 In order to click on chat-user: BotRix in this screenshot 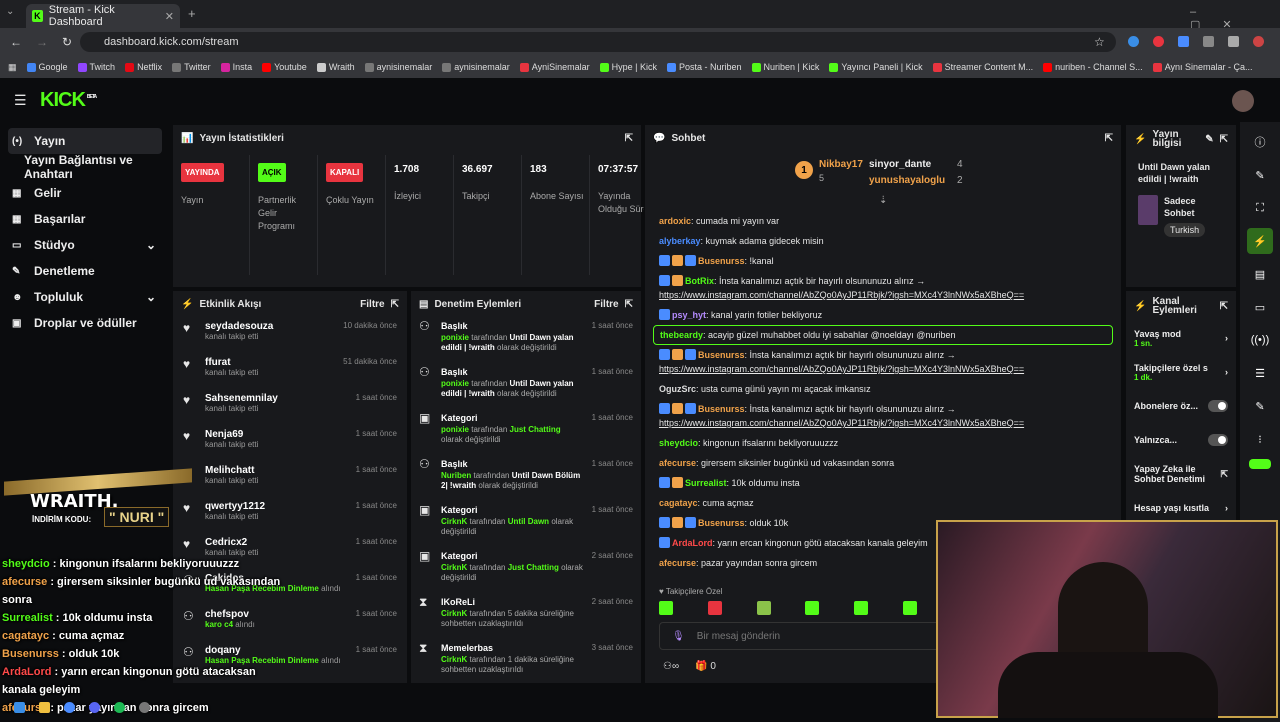, I will do `click(699, 281)`.